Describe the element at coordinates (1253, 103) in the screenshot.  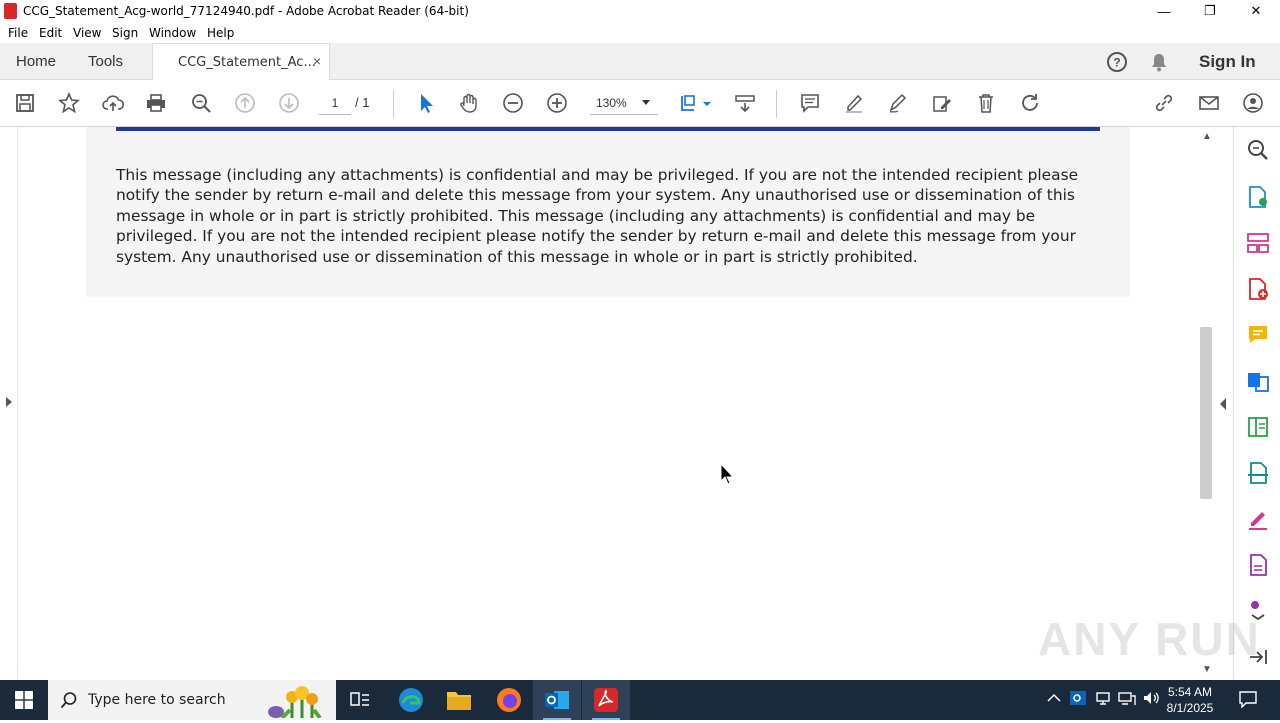
I see `add-user-icon` at that location.